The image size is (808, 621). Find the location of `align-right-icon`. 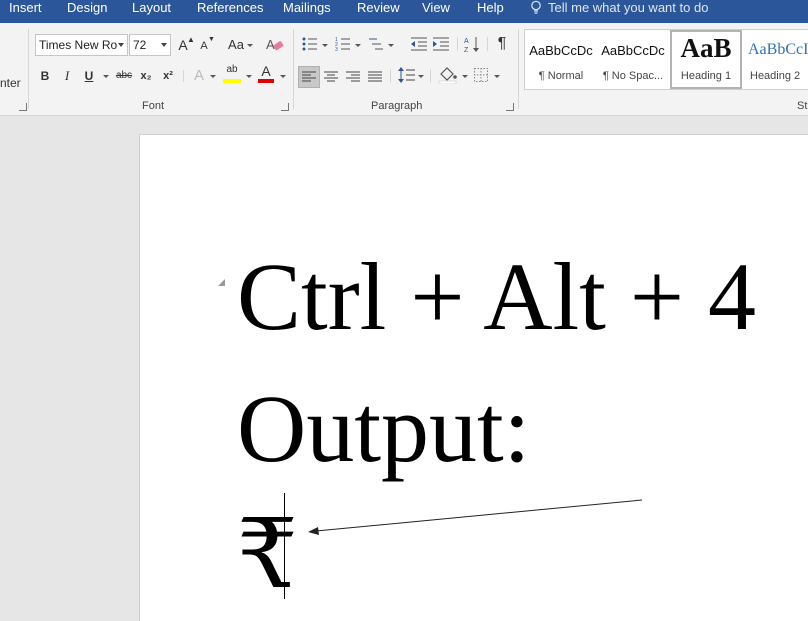

align-right-icon is located at coordinates (353, 76).